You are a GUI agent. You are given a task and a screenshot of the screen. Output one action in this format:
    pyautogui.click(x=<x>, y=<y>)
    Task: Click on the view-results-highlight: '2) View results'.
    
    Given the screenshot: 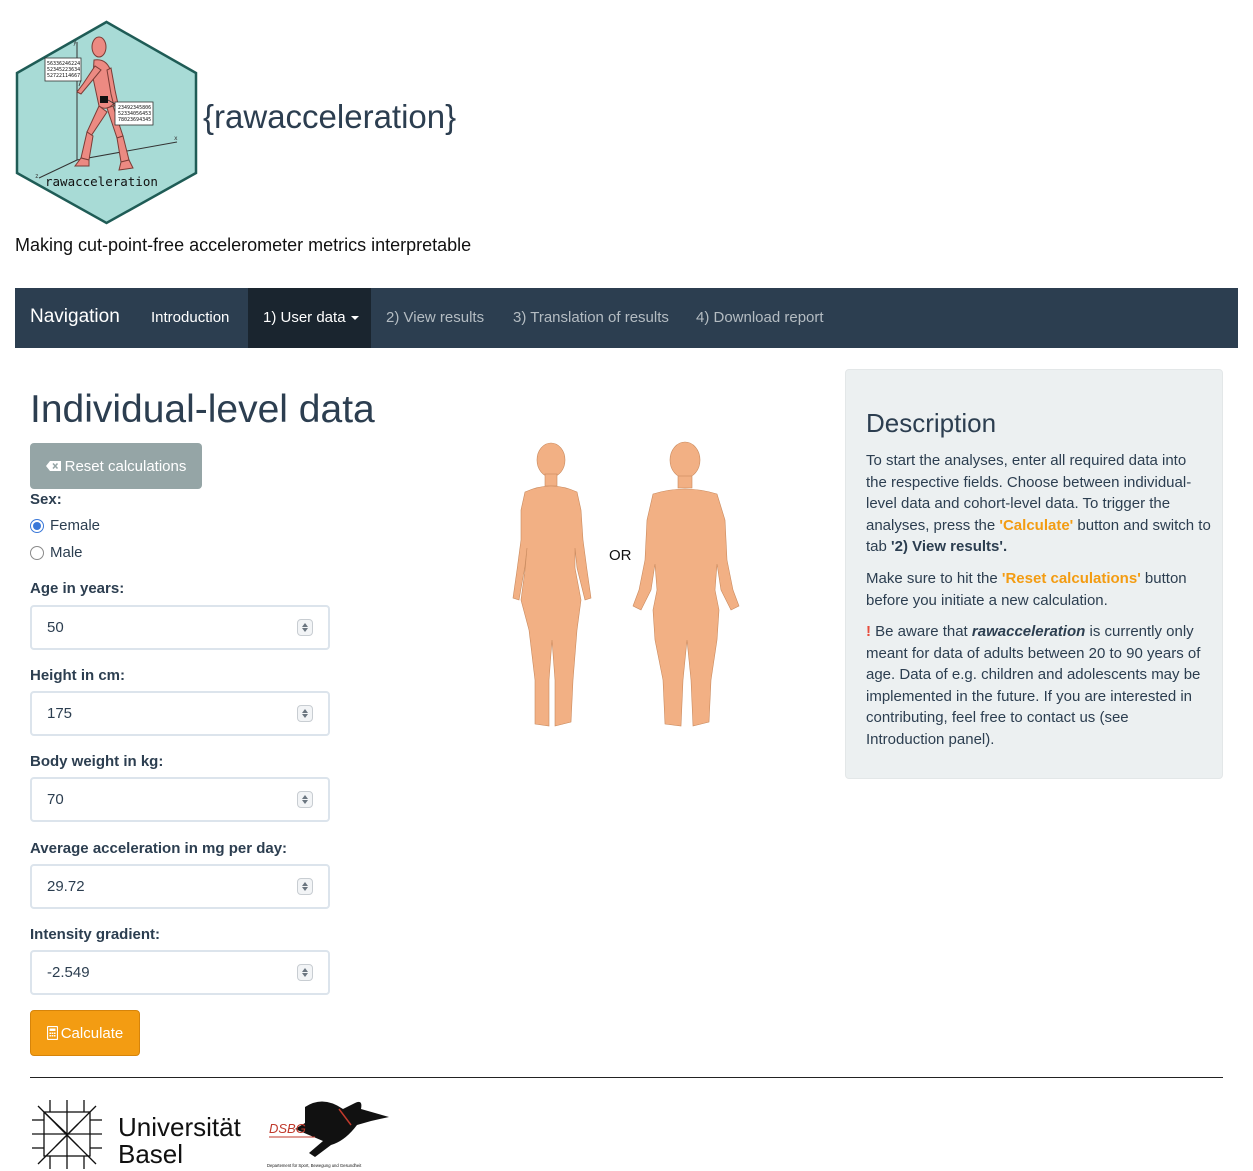 What is the action you would take?
    pyautogui.click(x=949, y=546)
    